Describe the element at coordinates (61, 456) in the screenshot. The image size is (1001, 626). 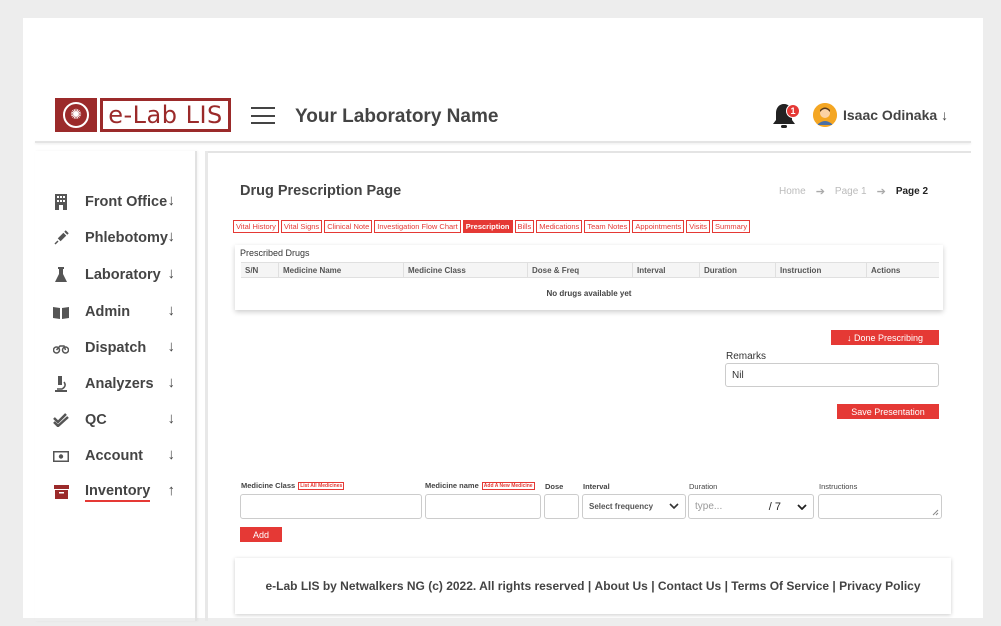
I see `money-icon` at that location.